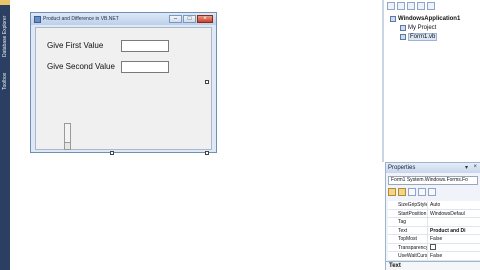 Image resolution: width=480 pixels, height=270 pixels. What do you see at coordinates (434, 205) in the screenshot?
I see `property-row: SizeGripStyle Auto` at bounding box center [434, 205].